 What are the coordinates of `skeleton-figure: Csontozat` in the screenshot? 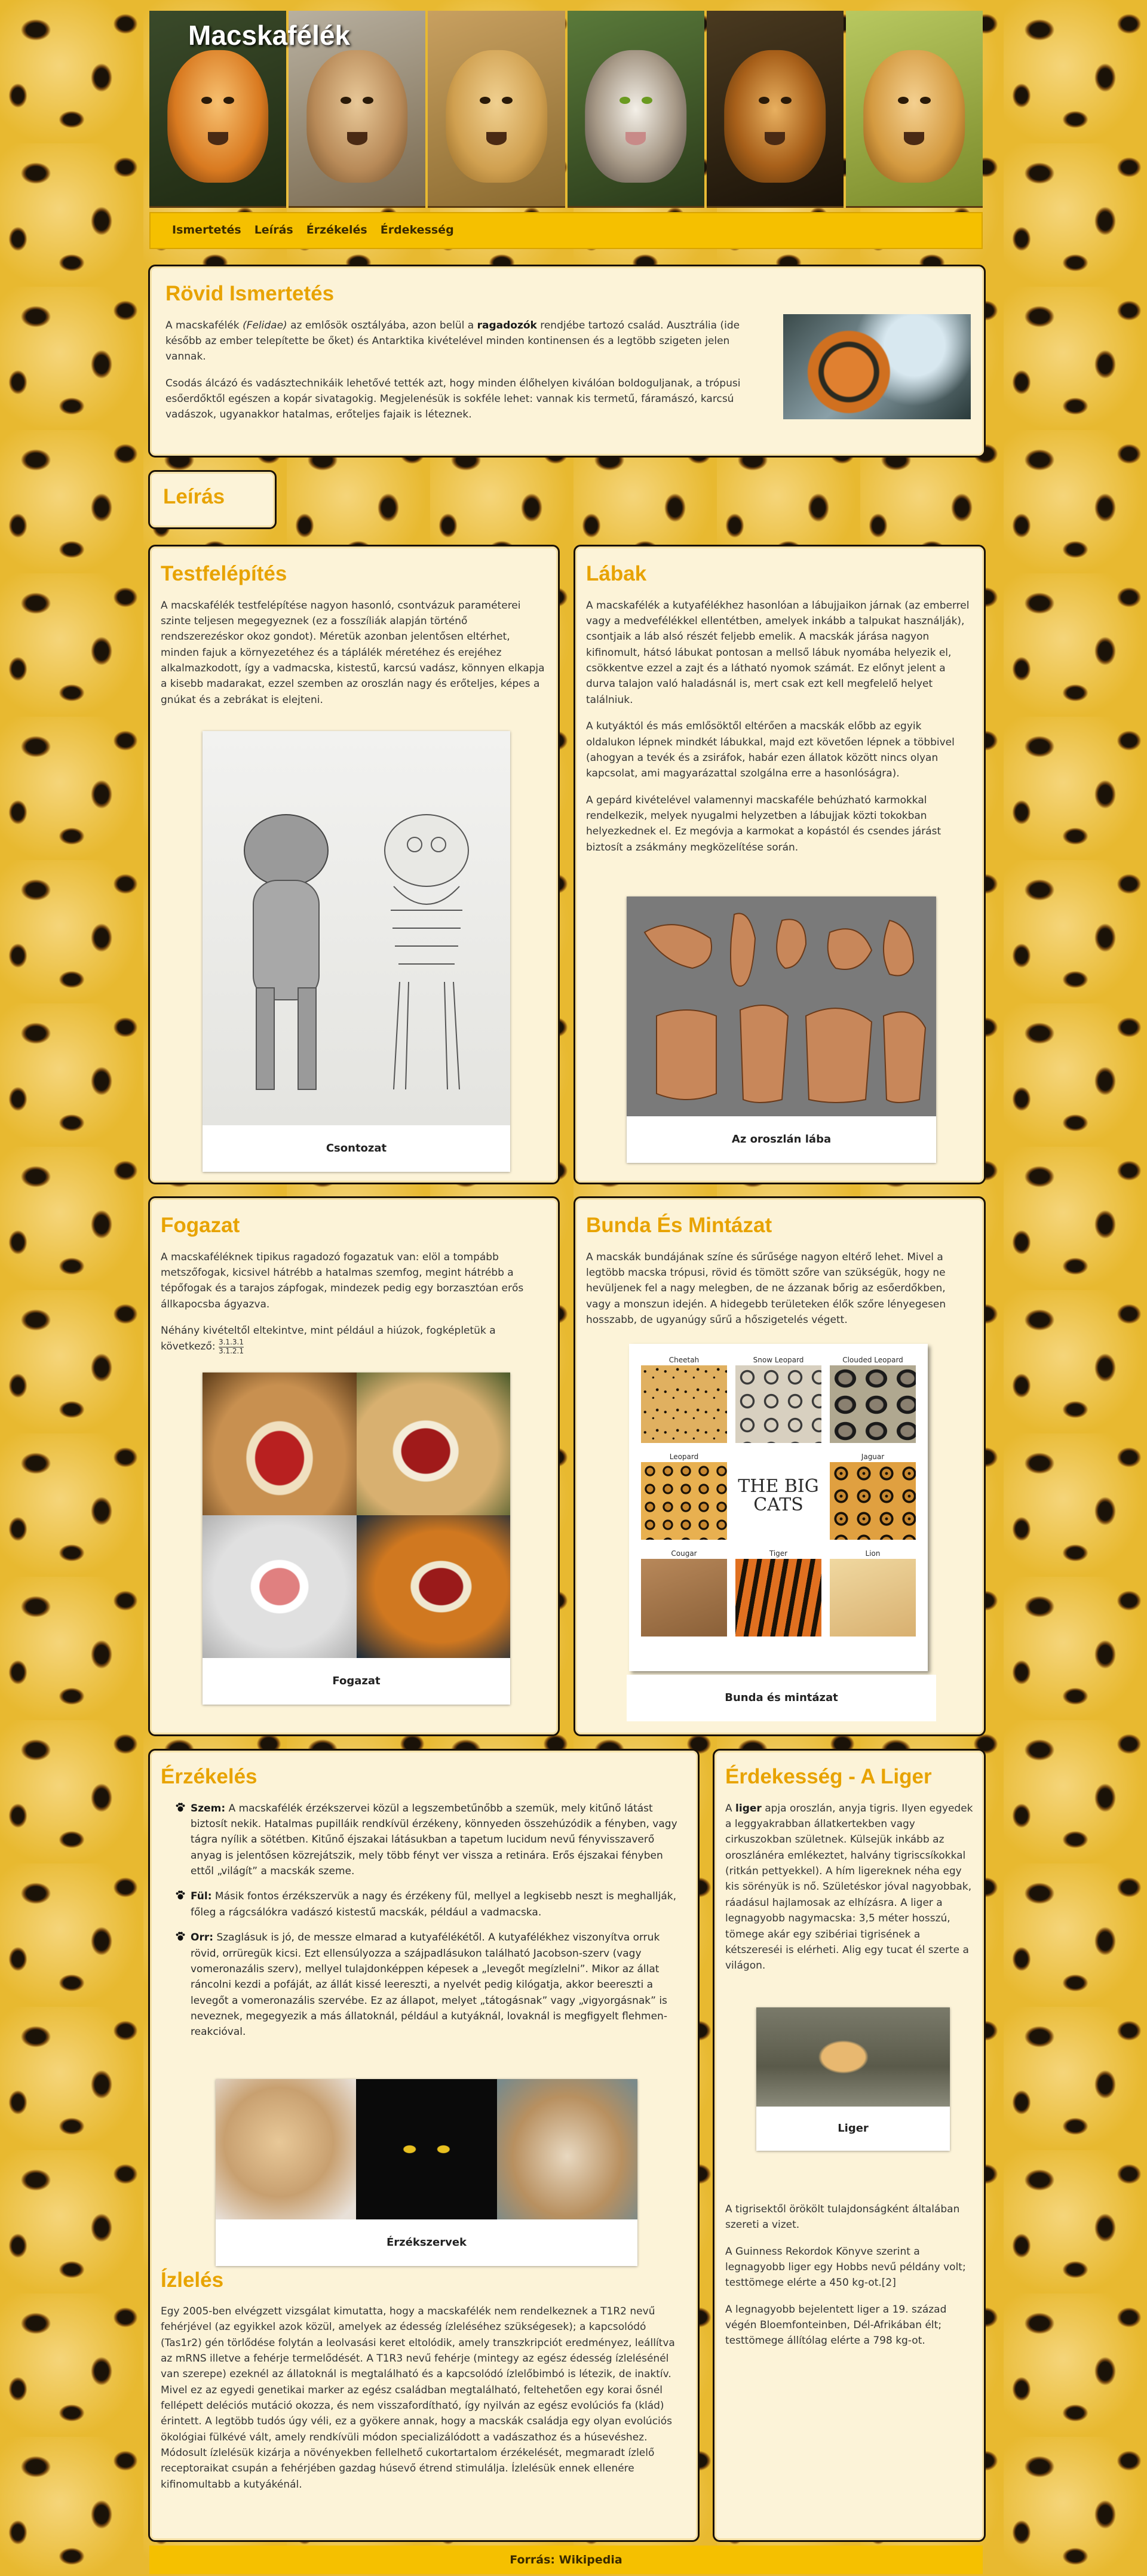 It's located at (356, 951).